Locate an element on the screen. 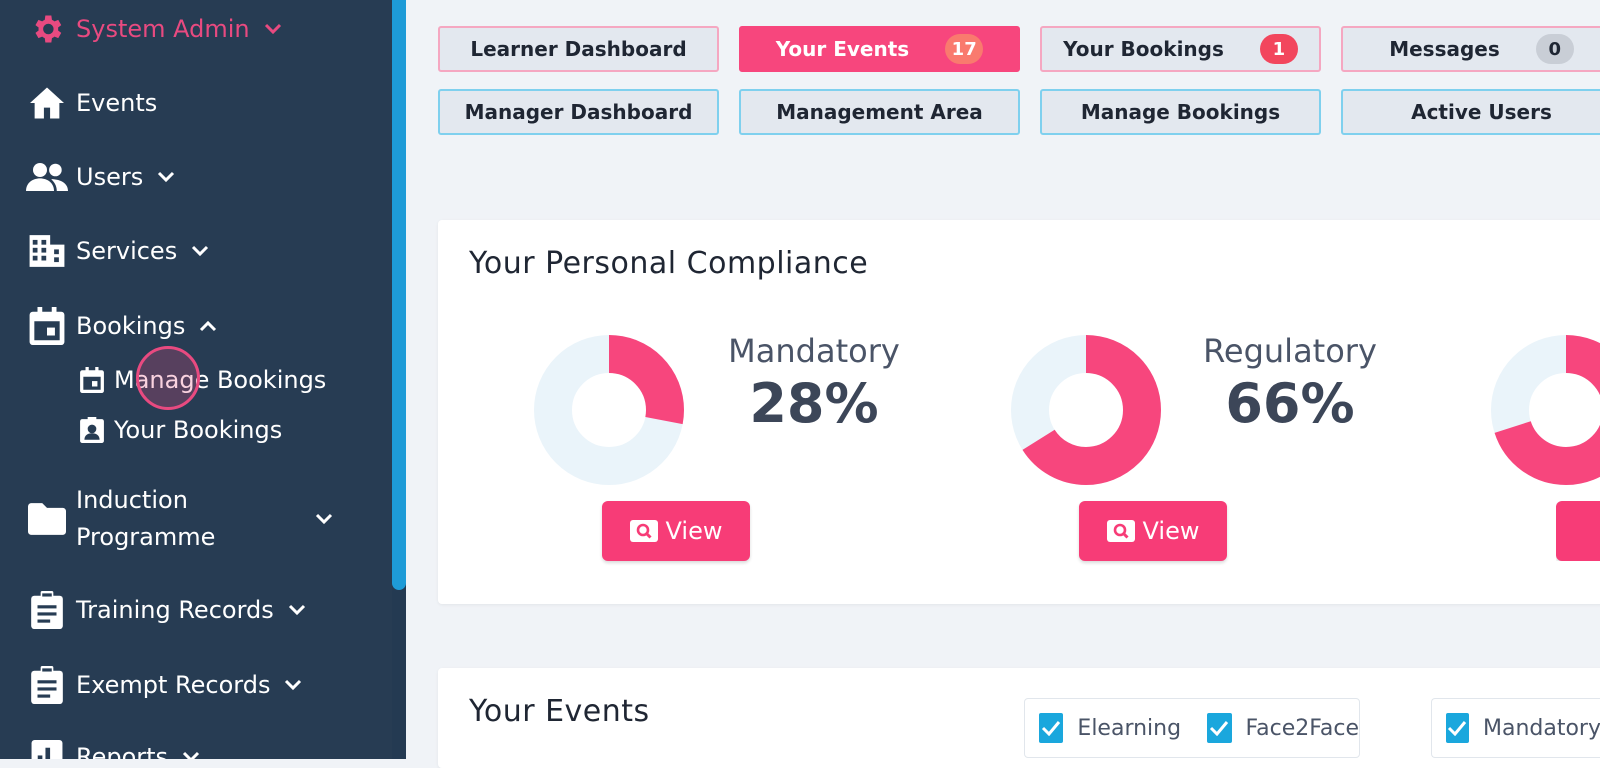  view-regulatory-button: View is located at coordinates (1153, 531).